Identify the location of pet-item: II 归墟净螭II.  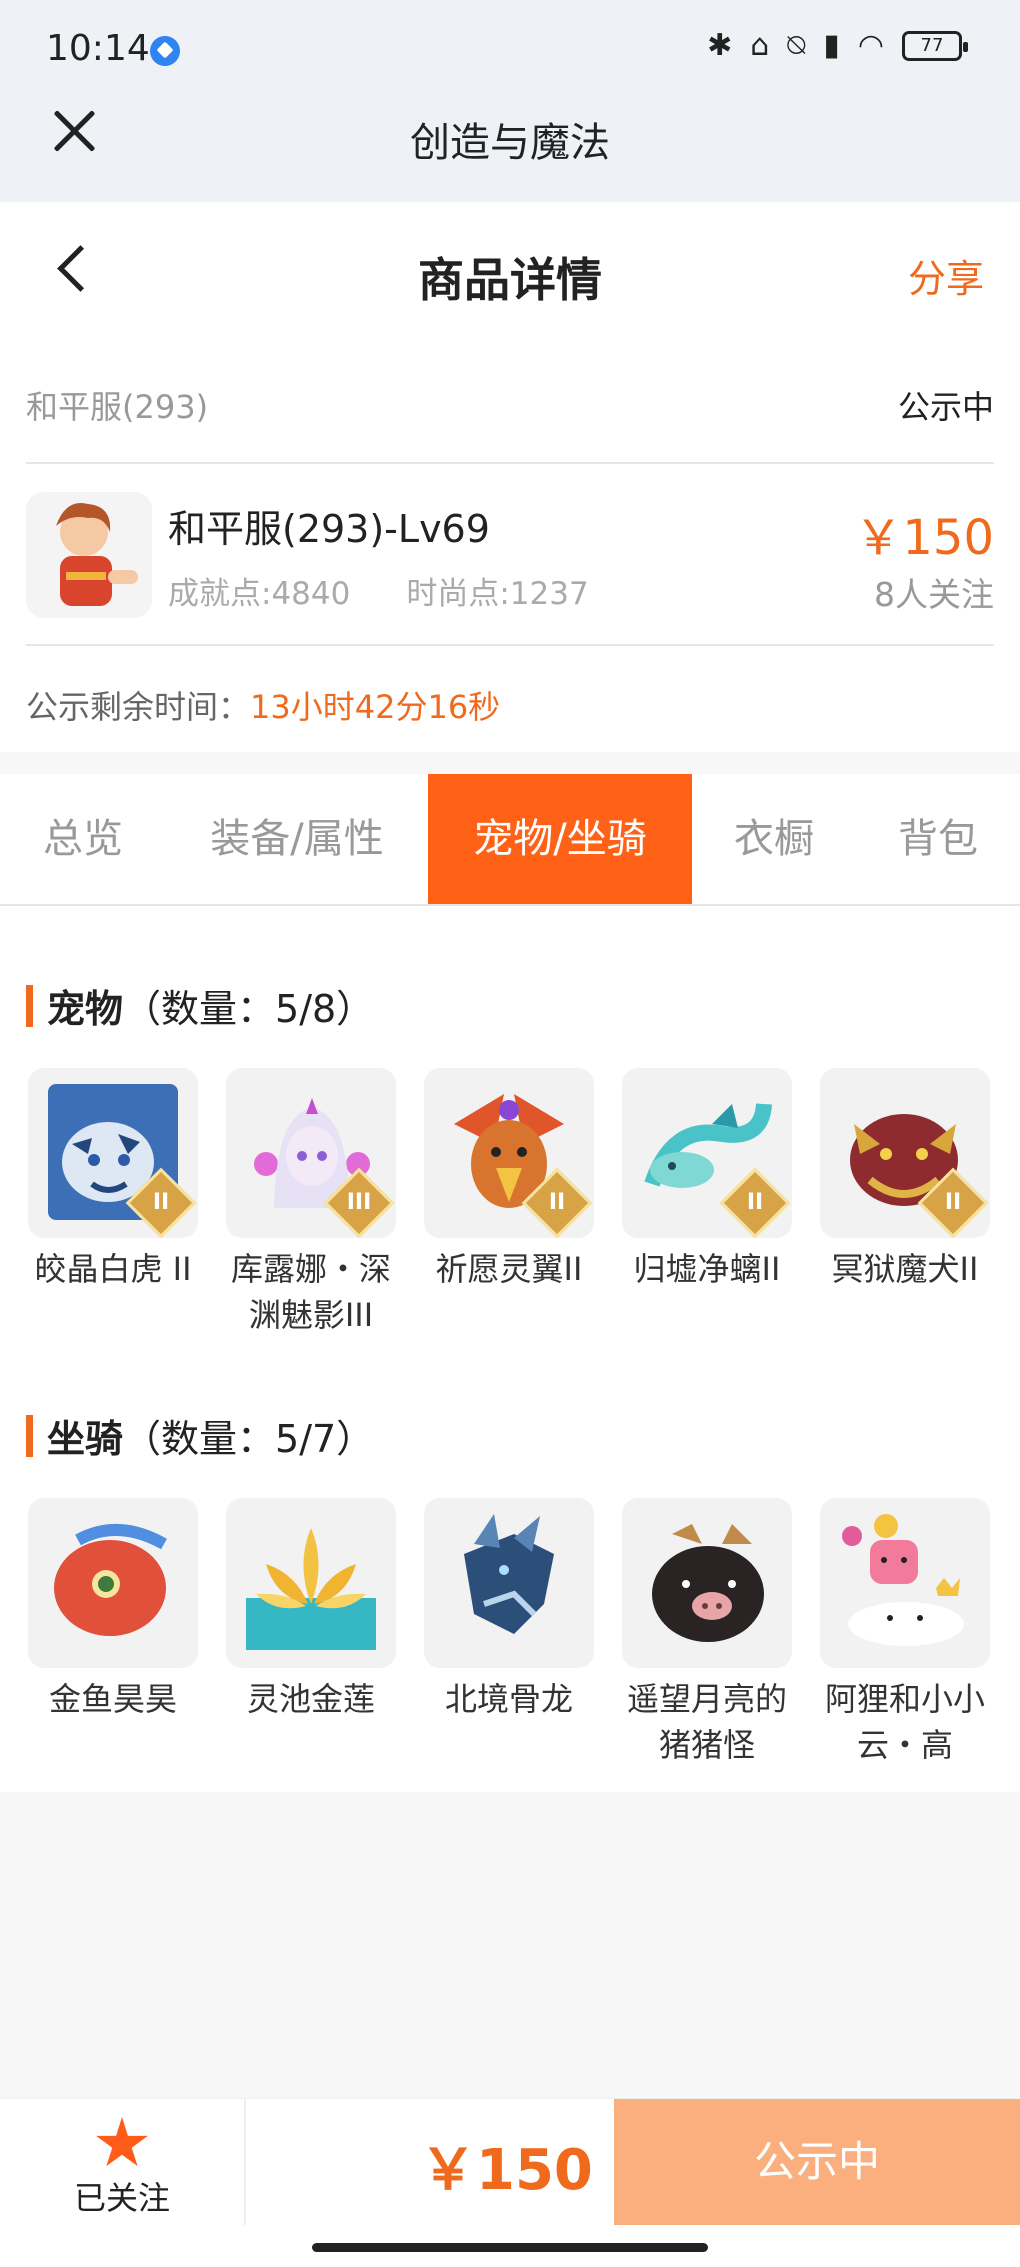
(707, 1180).